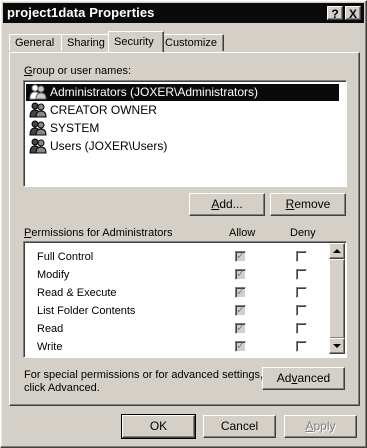  I want to click on window-title: project1data Properties, so click(81, 12).